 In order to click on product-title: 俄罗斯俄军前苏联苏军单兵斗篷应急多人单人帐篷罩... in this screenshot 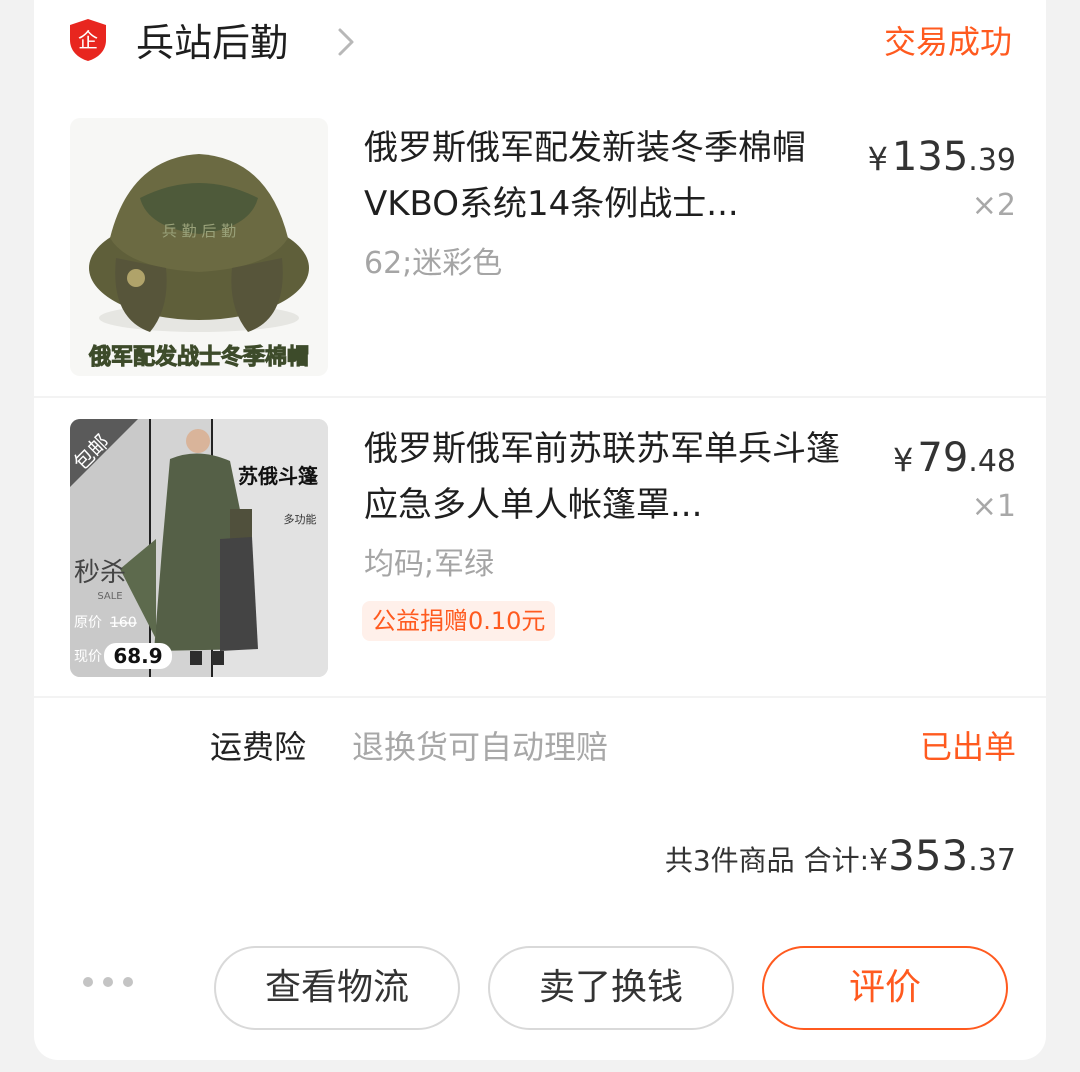, I will do `click(606, 477)`.